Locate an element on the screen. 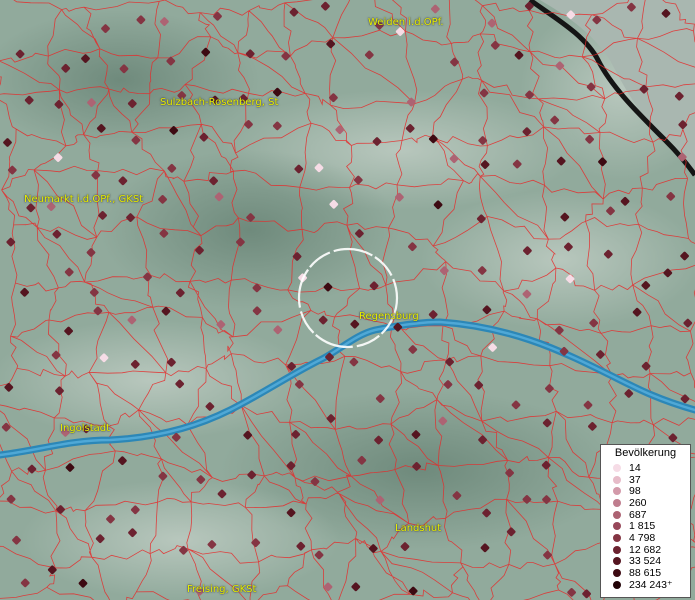 The image size is (695, 600). legend-label: 88 615 is located at coordinates (645, 573).